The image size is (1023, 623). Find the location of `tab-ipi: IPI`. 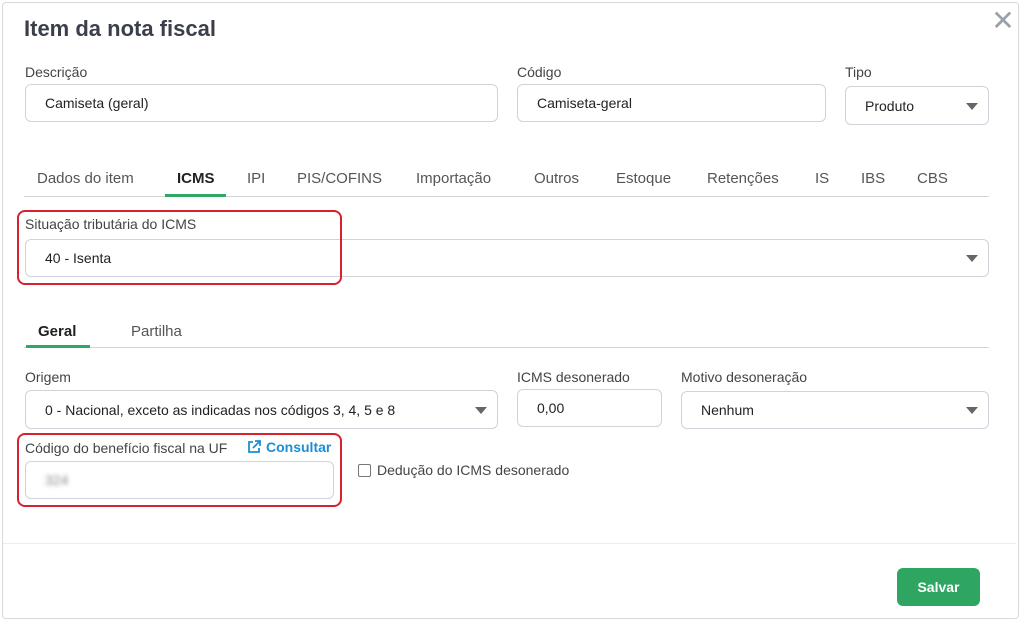

tab-ipi: IPI is located at coordinates (256, 178).